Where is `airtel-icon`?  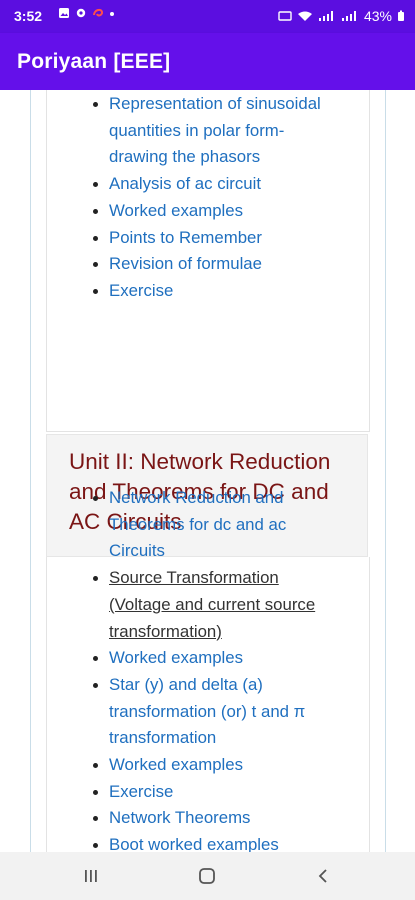 airtel-icon is located at coordinates (98, 12).